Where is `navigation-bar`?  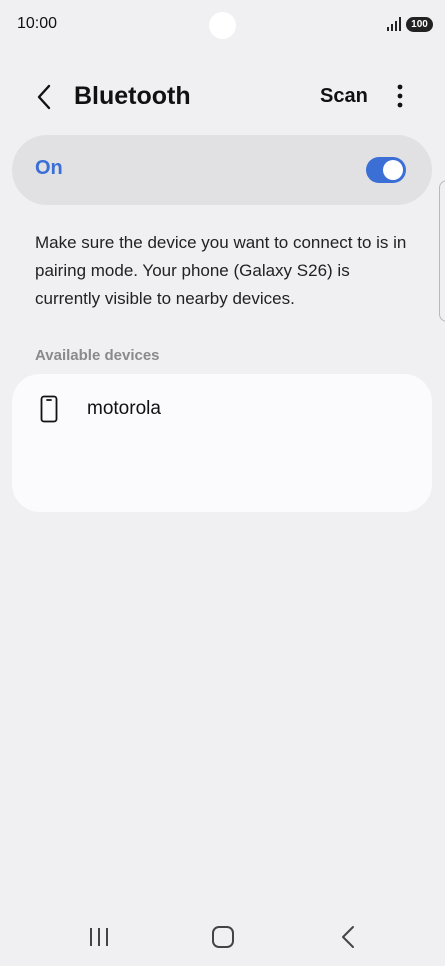 navigation-bar is located at coordinates (222, 938).